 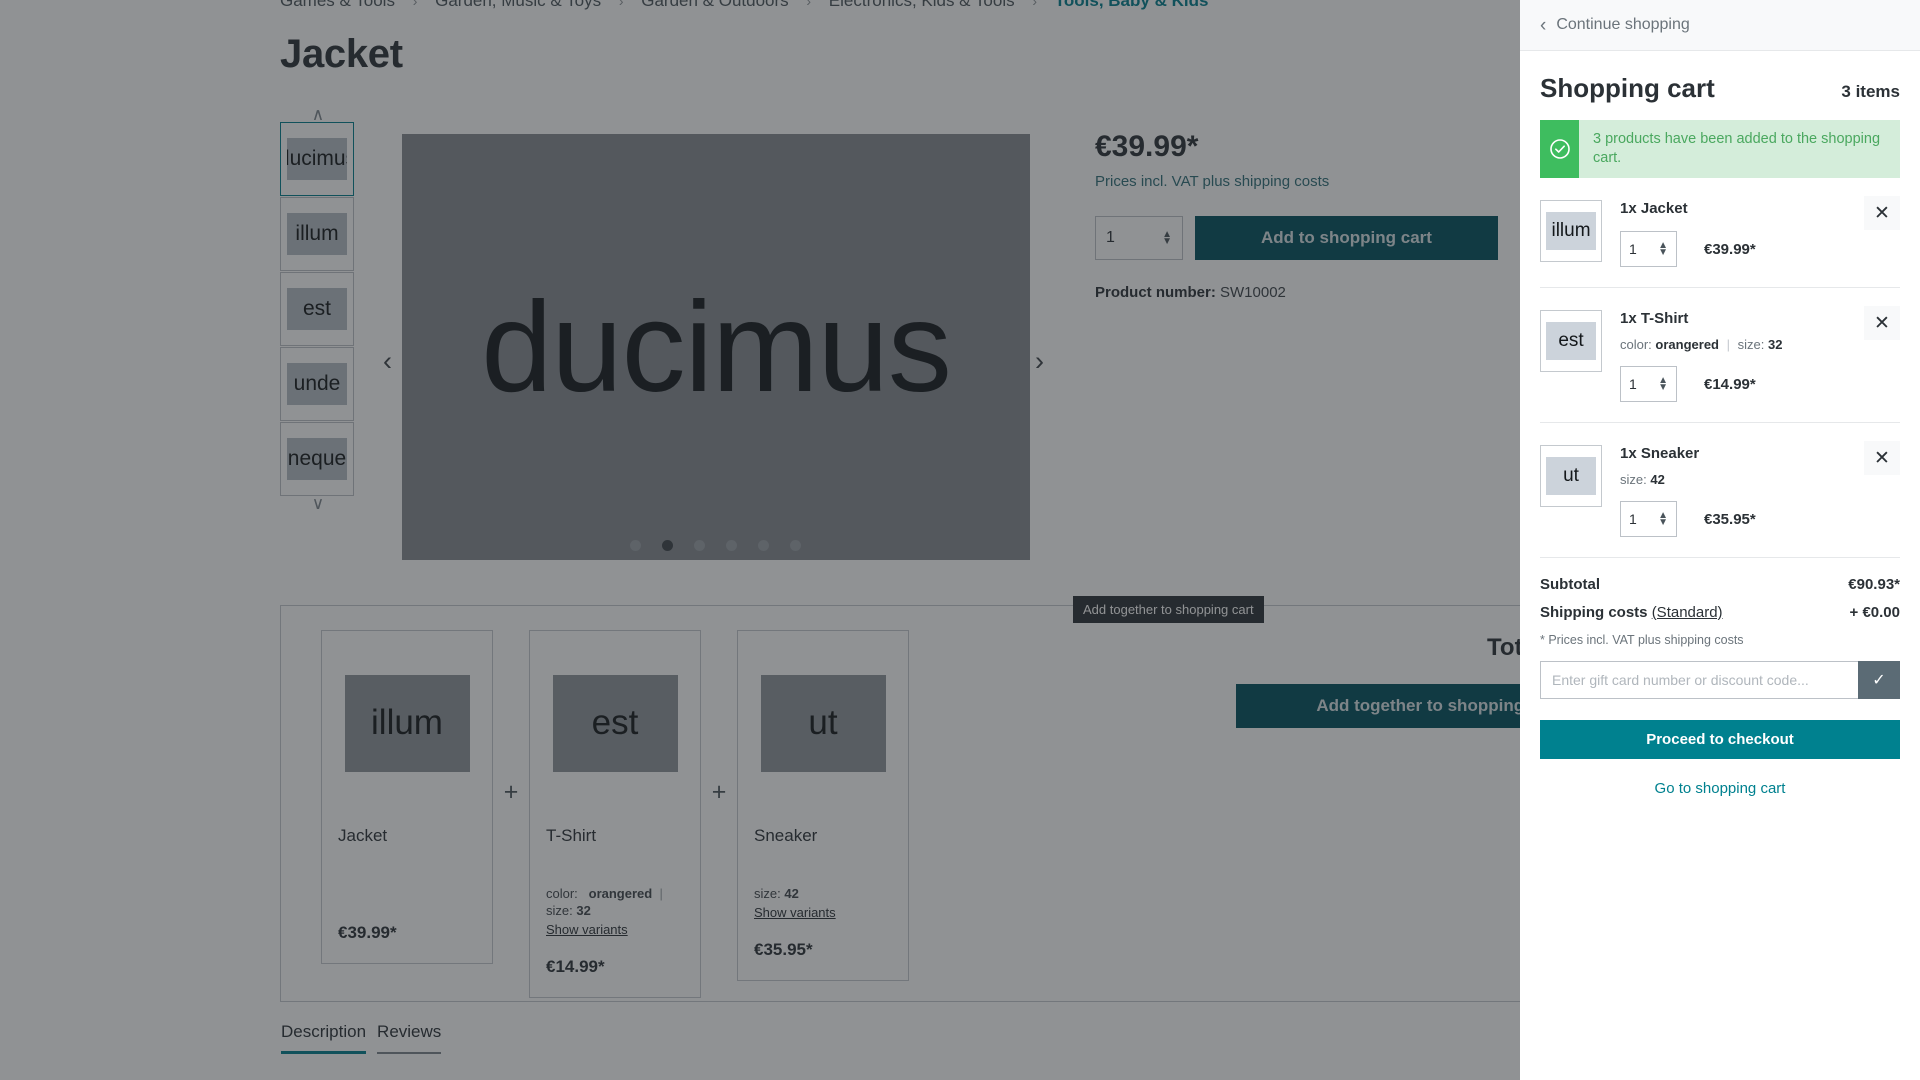 I want to click on option-value: orangered, so click(x=1687, y=344).